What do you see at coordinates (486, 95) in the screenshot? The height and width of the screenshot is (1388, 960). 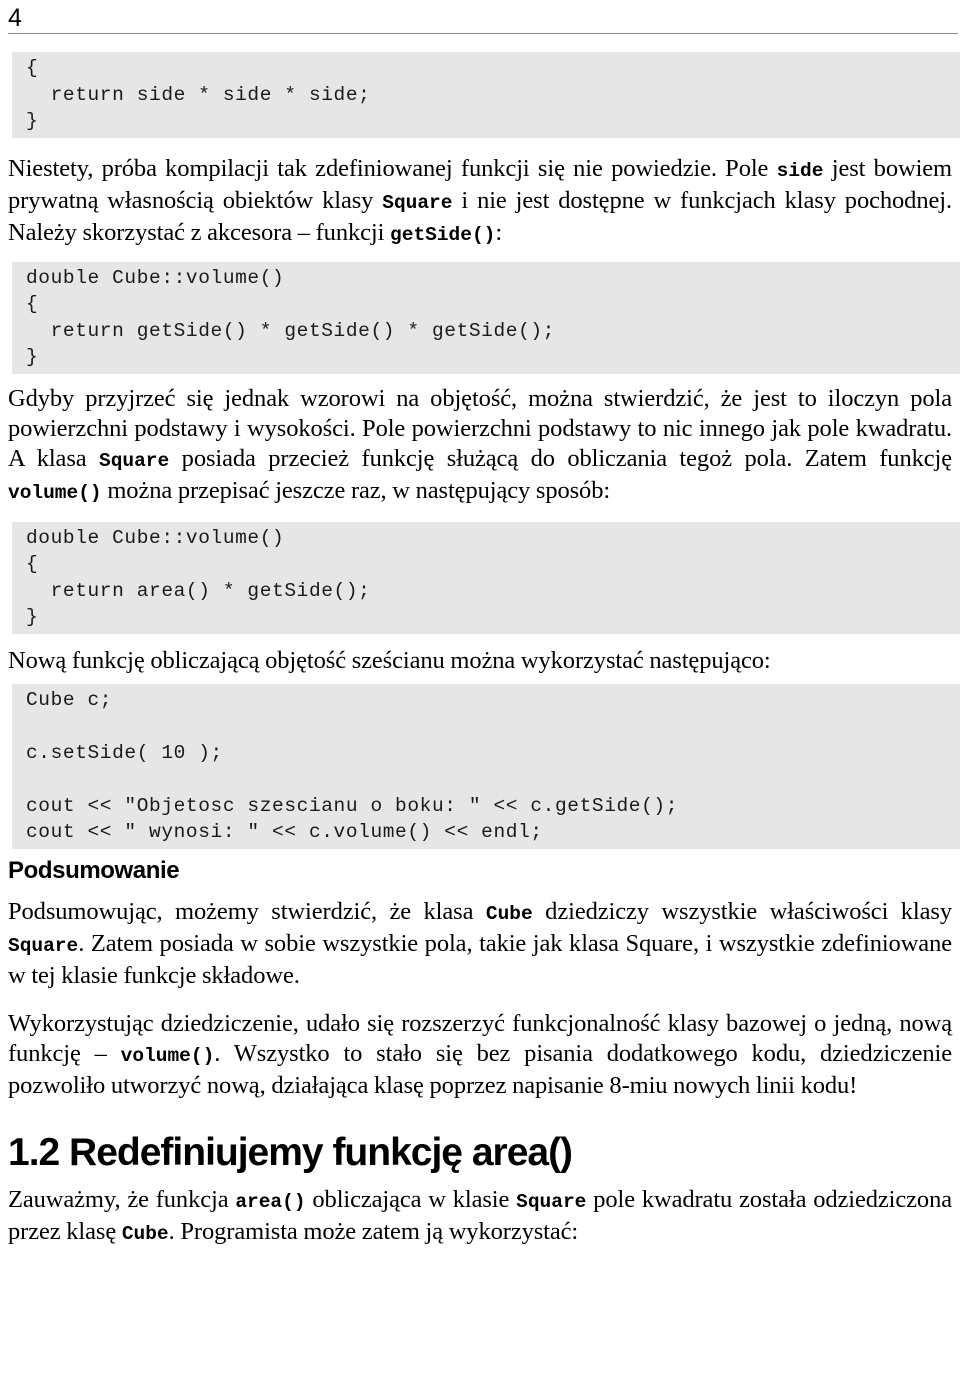 I see `code-block: { return side * side * side;}` at bounding box center [486, 95].